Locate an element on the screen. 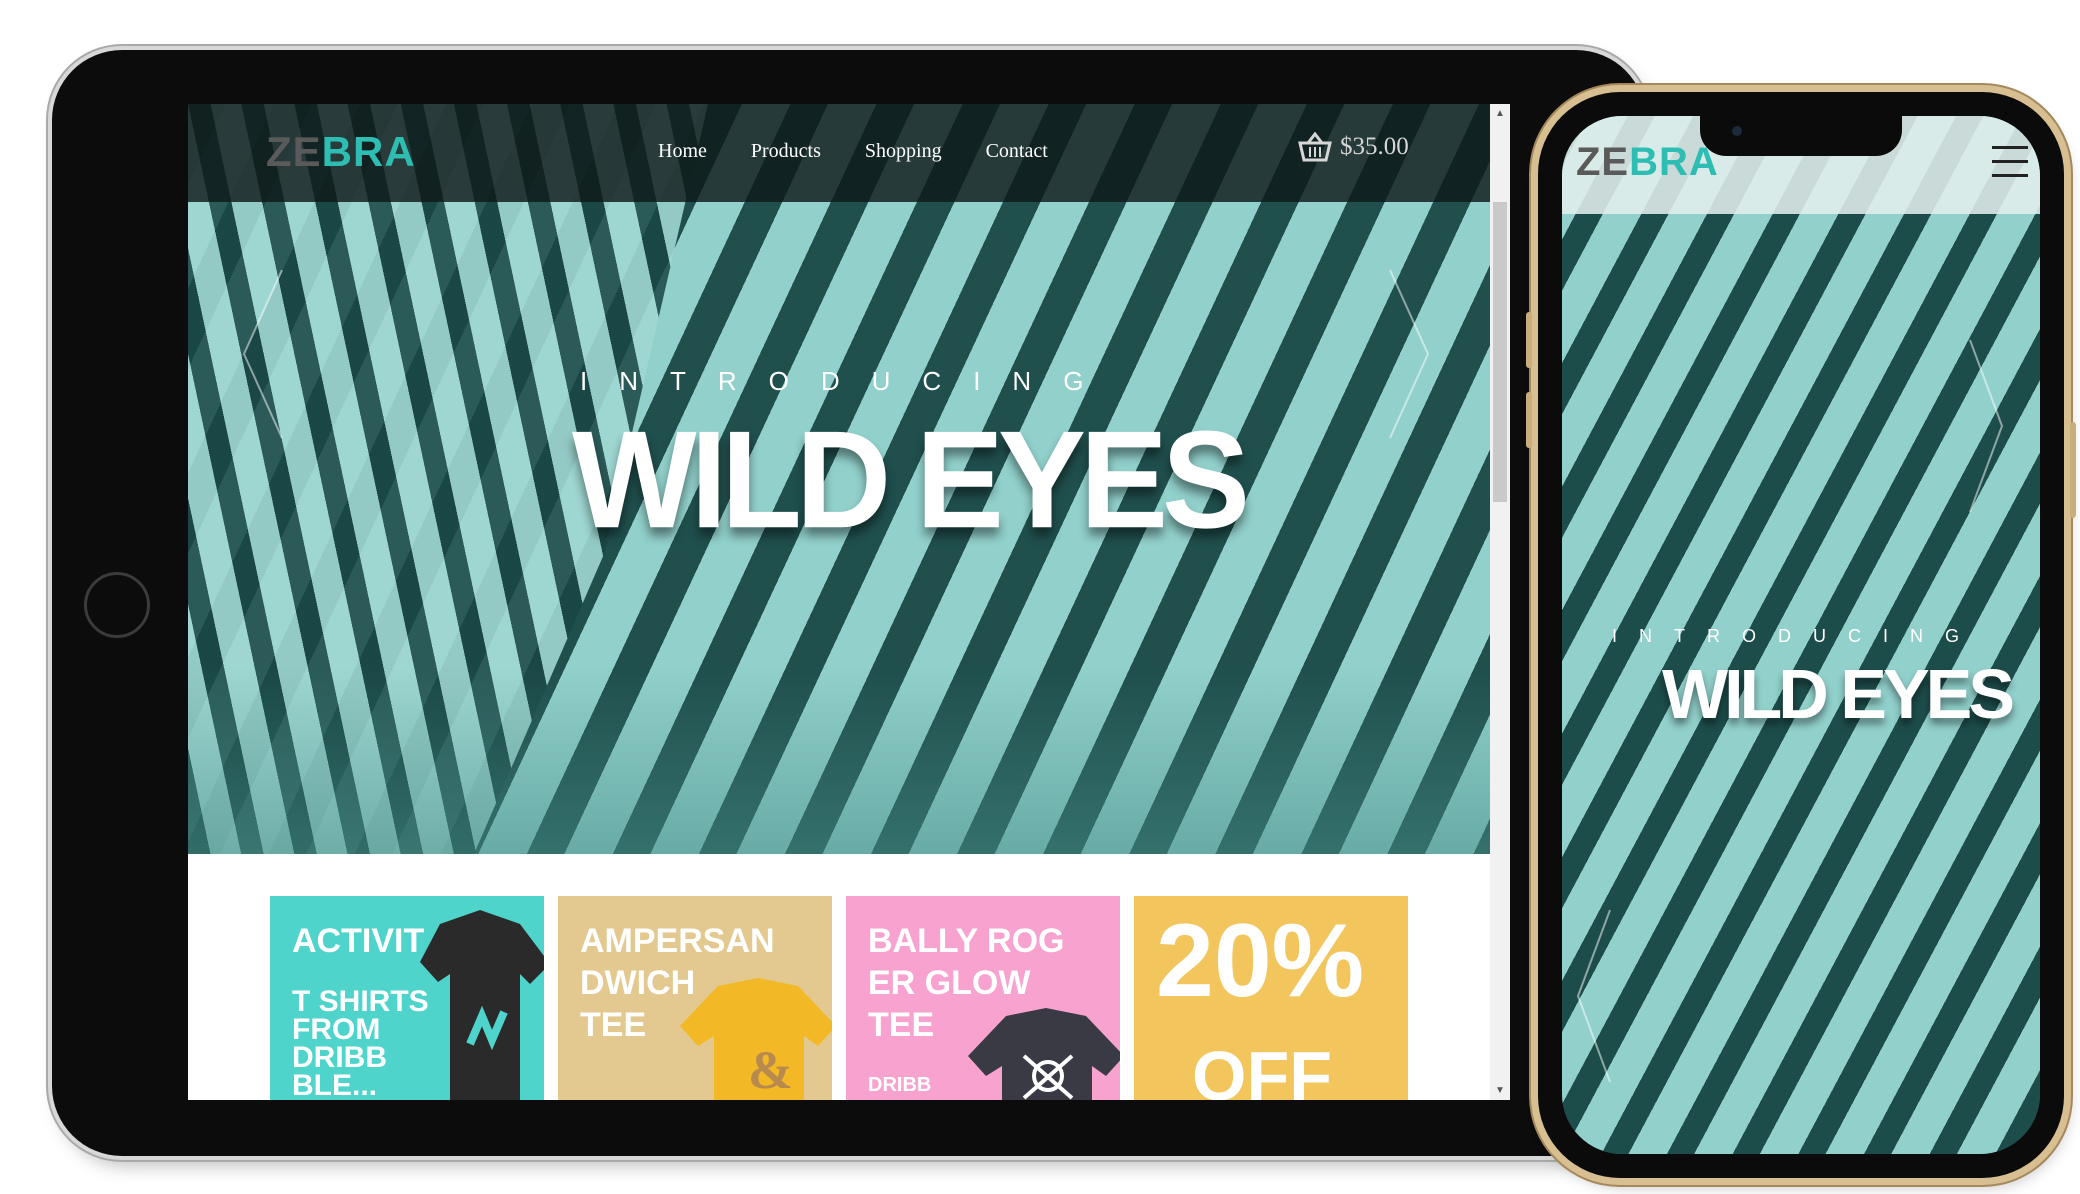 This screenshot has width=2080, height=1194. hamburger-menu-icon is located at coordinates (2010, 167).